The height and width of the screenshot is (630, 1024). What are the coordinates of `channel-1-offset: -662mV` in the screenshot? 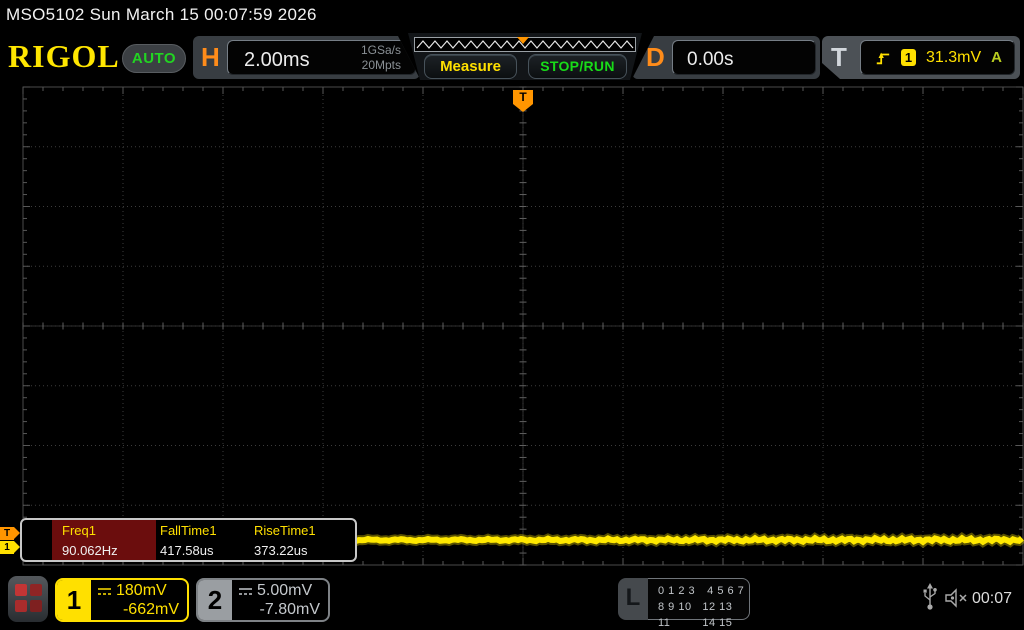 It's located at (150, 609).